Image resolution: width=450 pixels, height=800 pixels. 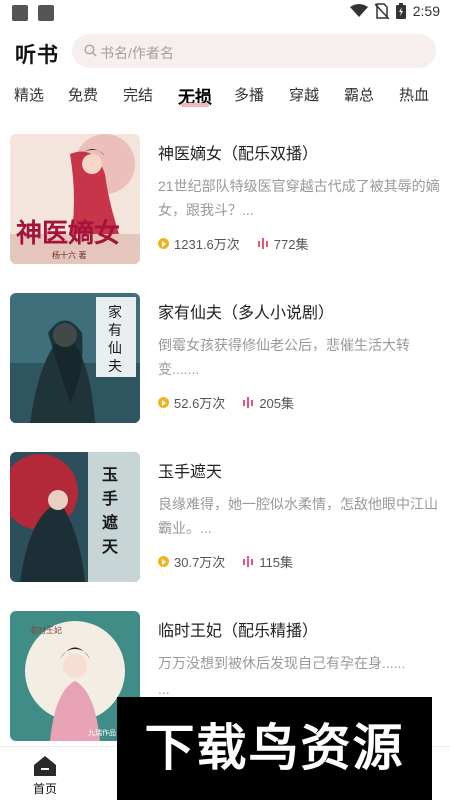 What do you see at coordinates (304, 94) in the screenshot?
I see `tab-chuanyue: 穿越` at bounding box center [304, 94].